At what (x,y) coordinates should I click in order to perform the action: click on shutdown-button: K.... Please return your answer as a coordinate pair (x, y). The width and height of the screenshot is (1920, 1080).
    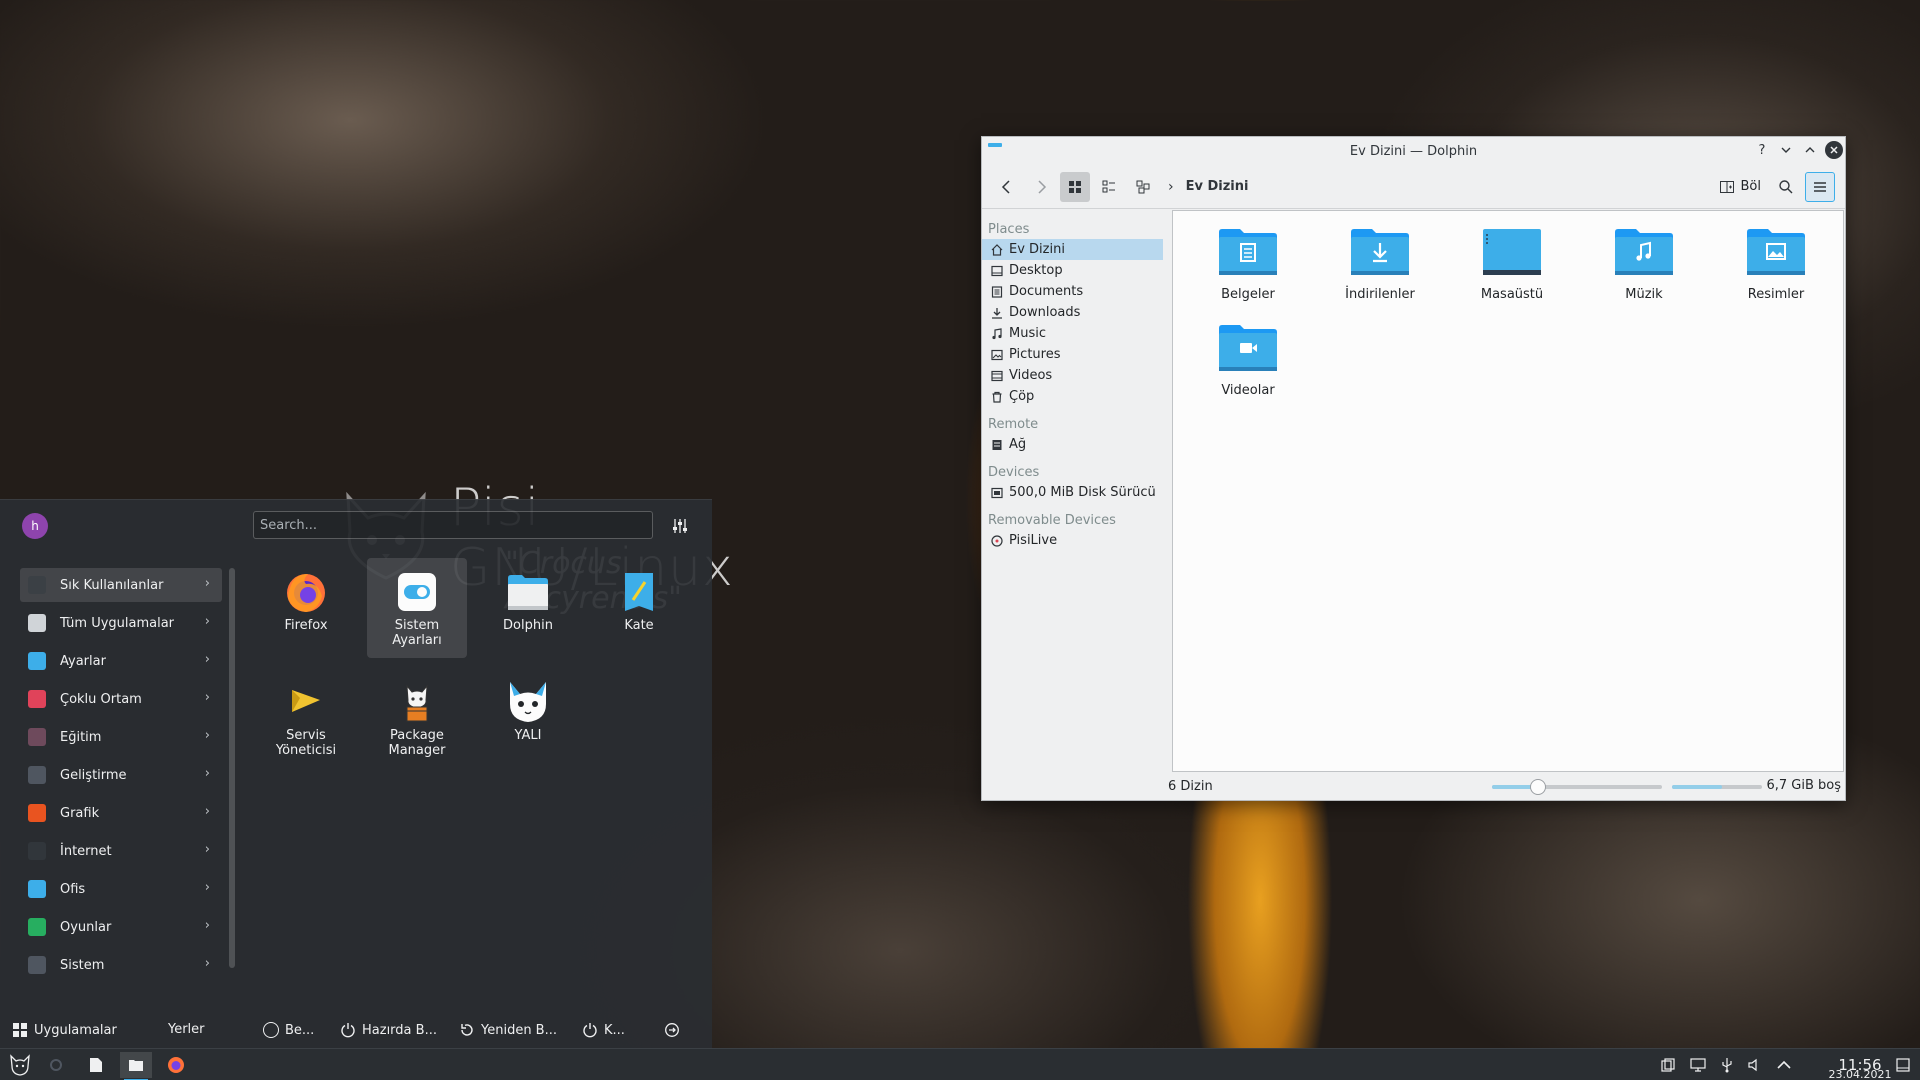
    Looking at the image, I should click on (603, 1030).